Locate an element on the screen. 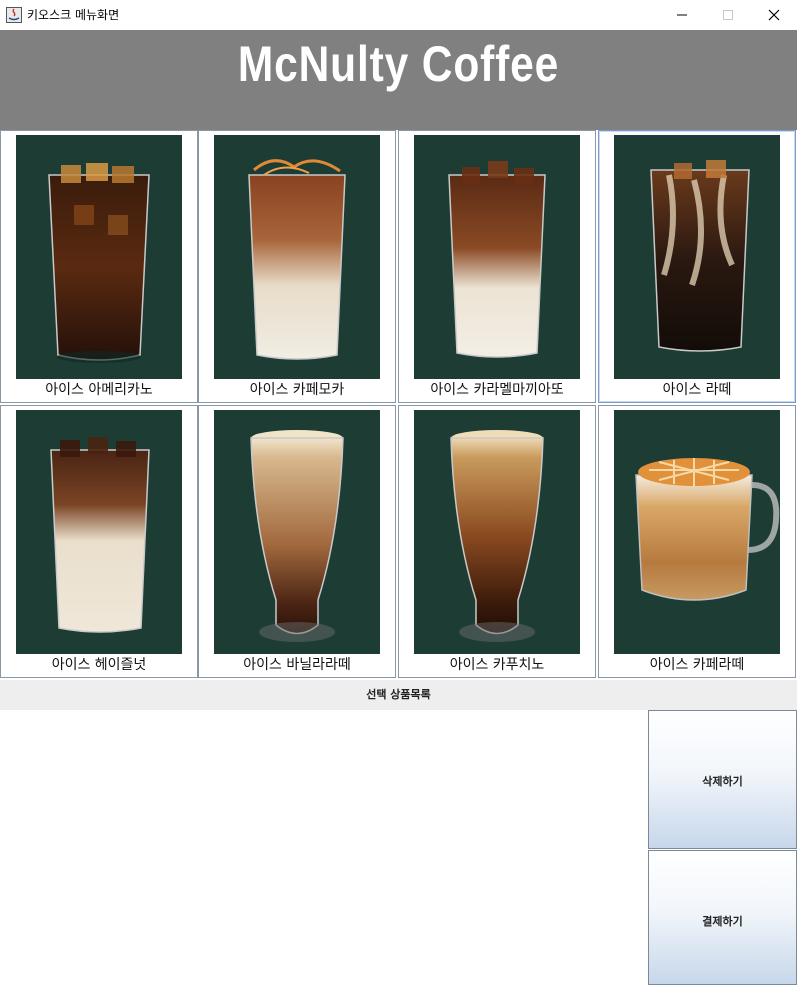  iced-cappuccino-image is located at coordinates (497, 532).